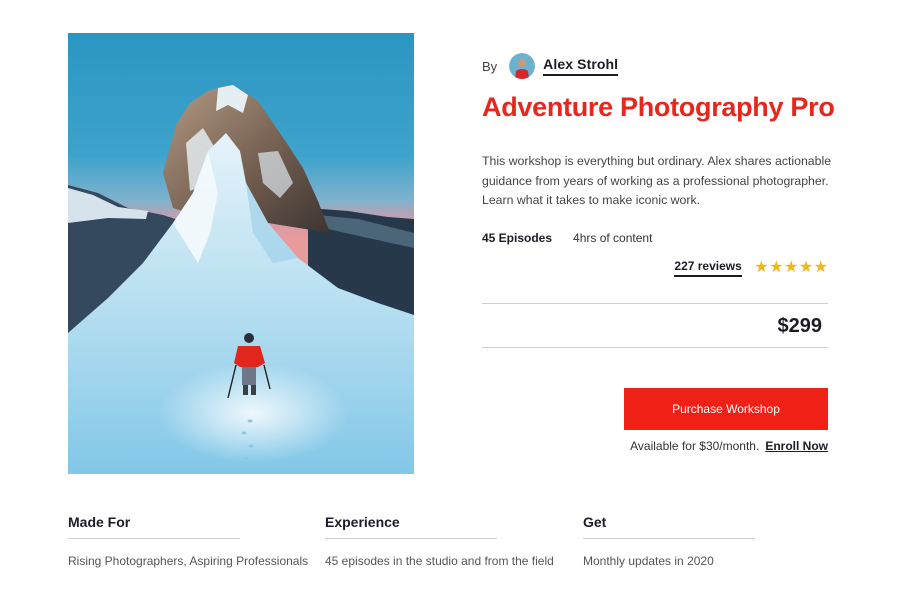 The image size is (900, 600). I want to click on episode-count: 45 Episodes, so click(517, 238).